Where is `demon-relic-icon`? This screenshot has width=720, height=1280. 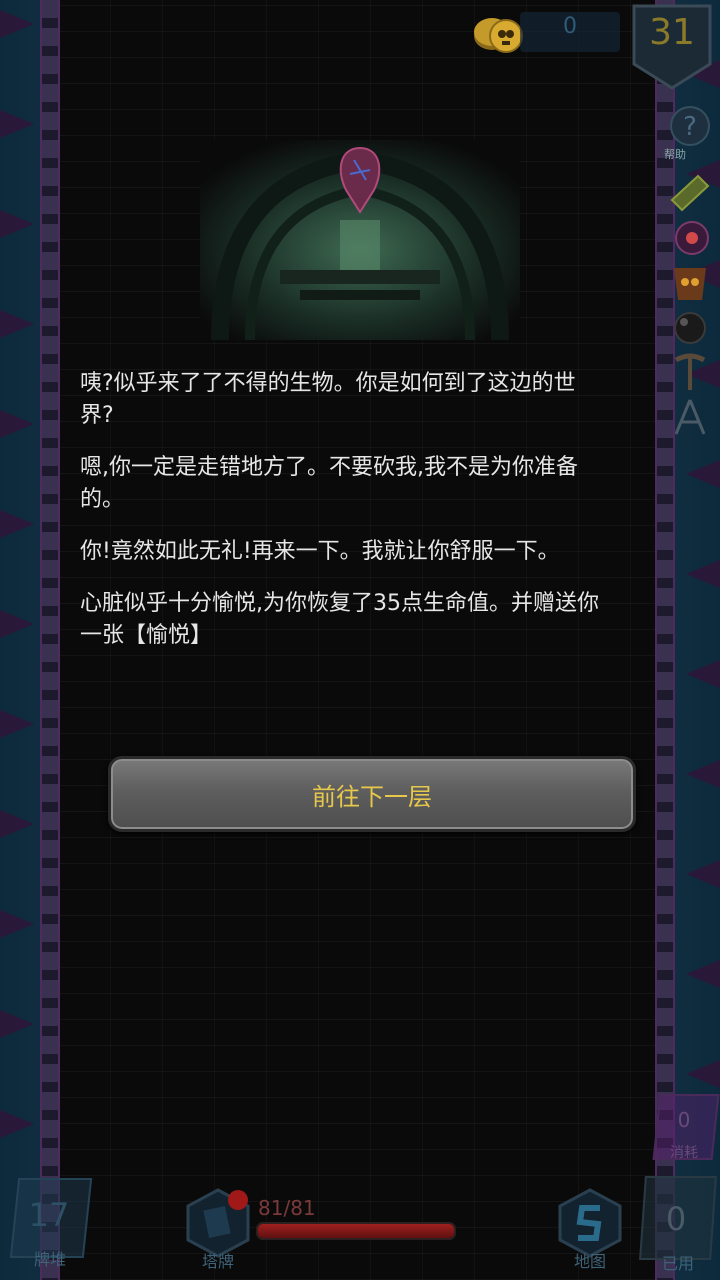 demon-relic-icon is located at coordinates (690, 284).